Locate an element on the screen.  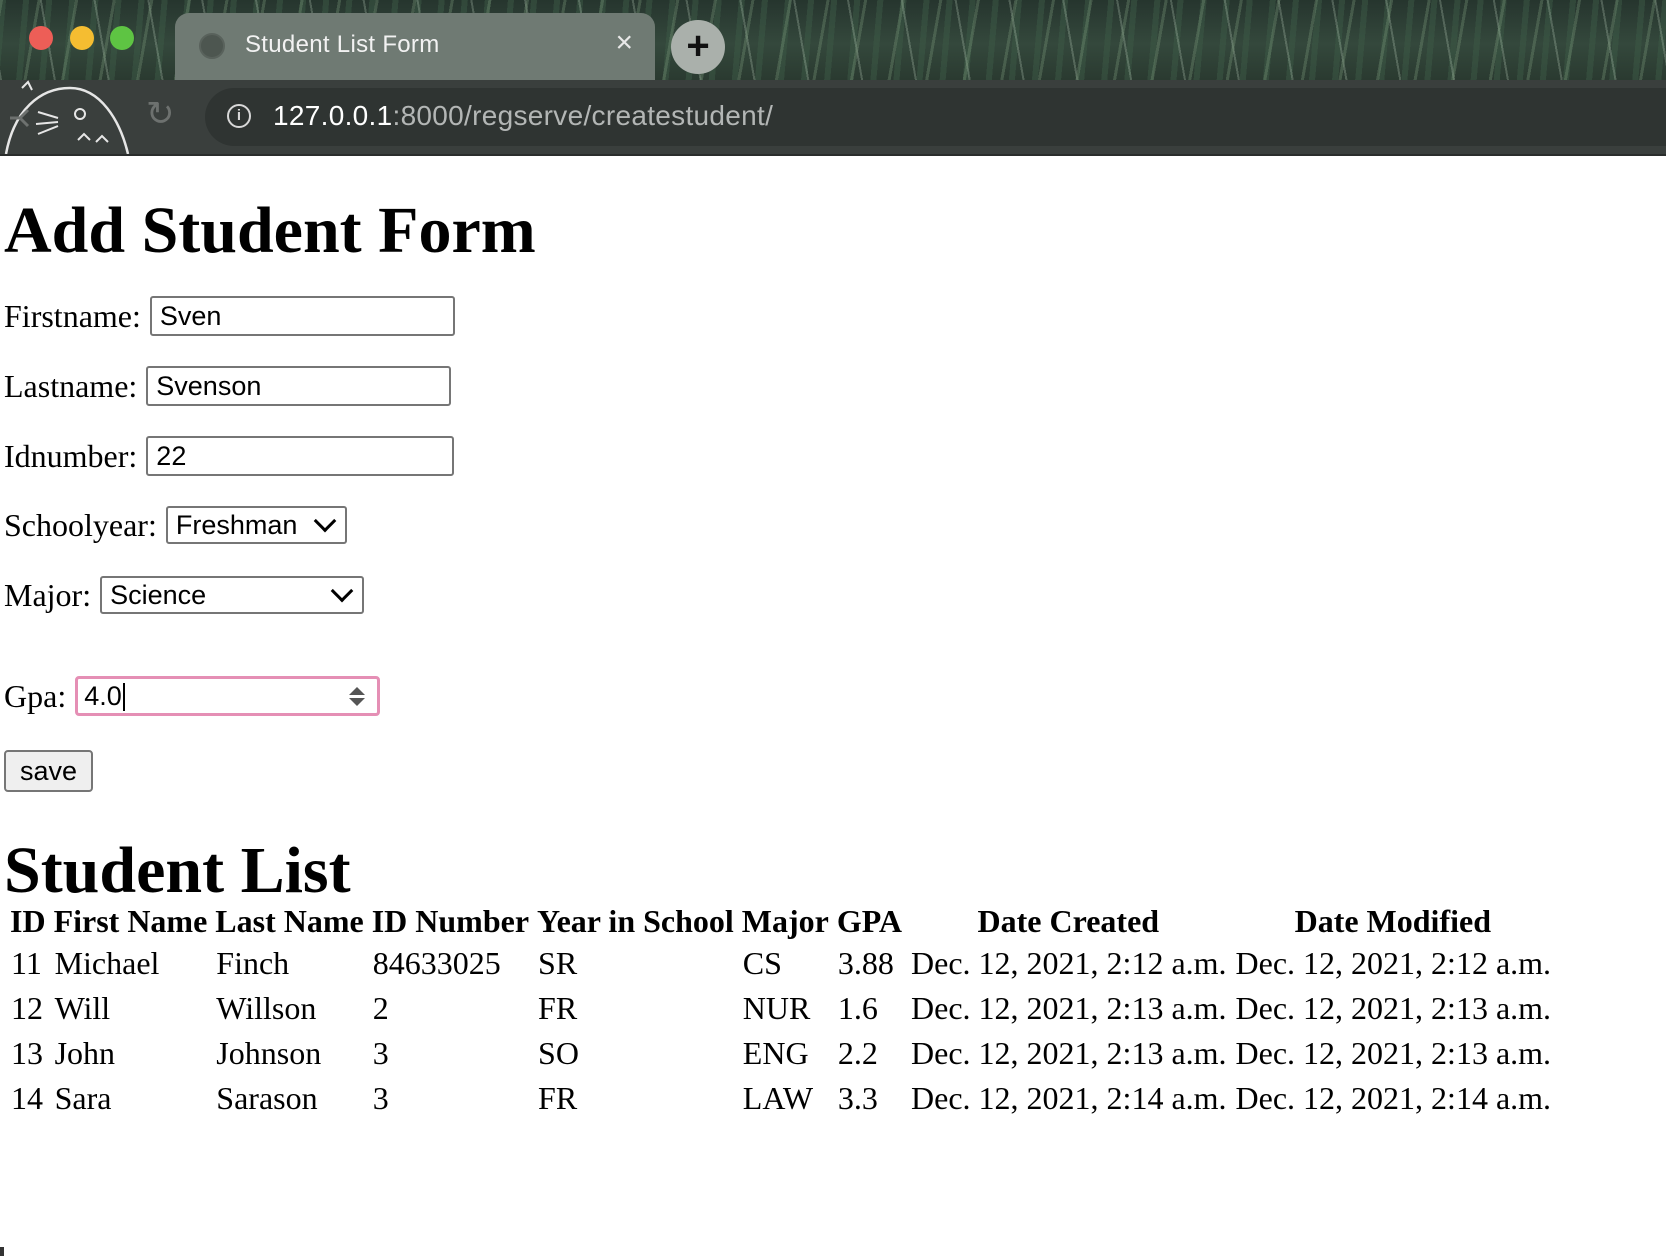
major-row: Major: Science is located at coordinates (184, 595).